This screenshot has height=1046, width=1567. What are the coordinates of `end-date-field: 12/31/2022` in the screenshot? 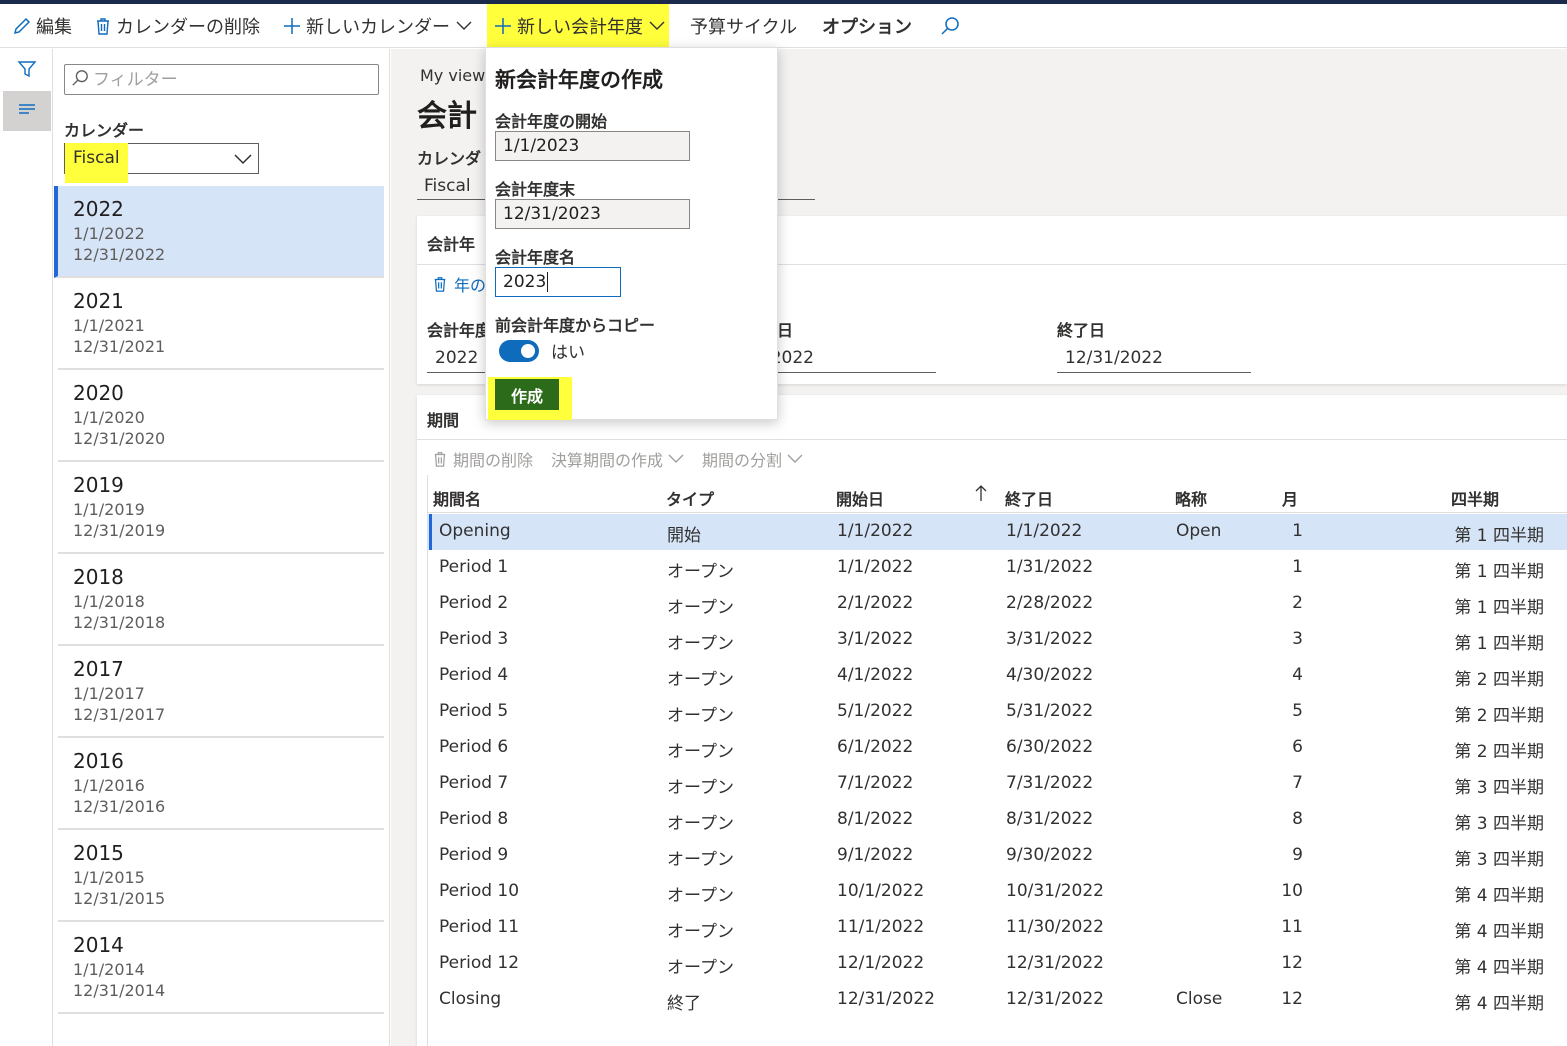 It's located at (1154, 358).